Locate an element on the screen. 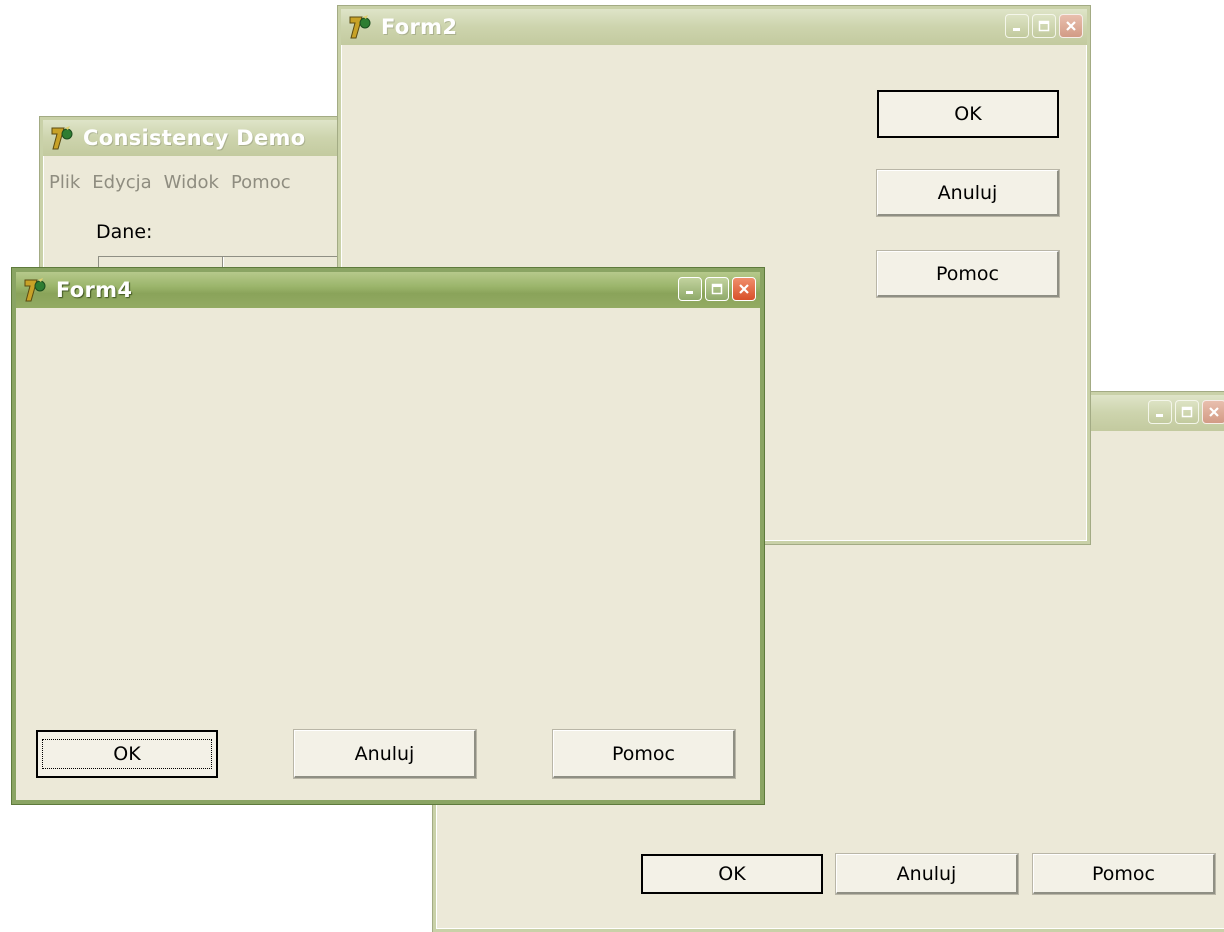 The width and height of the screenshot is (1224, 932). focus-indicator: OK is located at coordinates (127, 754).